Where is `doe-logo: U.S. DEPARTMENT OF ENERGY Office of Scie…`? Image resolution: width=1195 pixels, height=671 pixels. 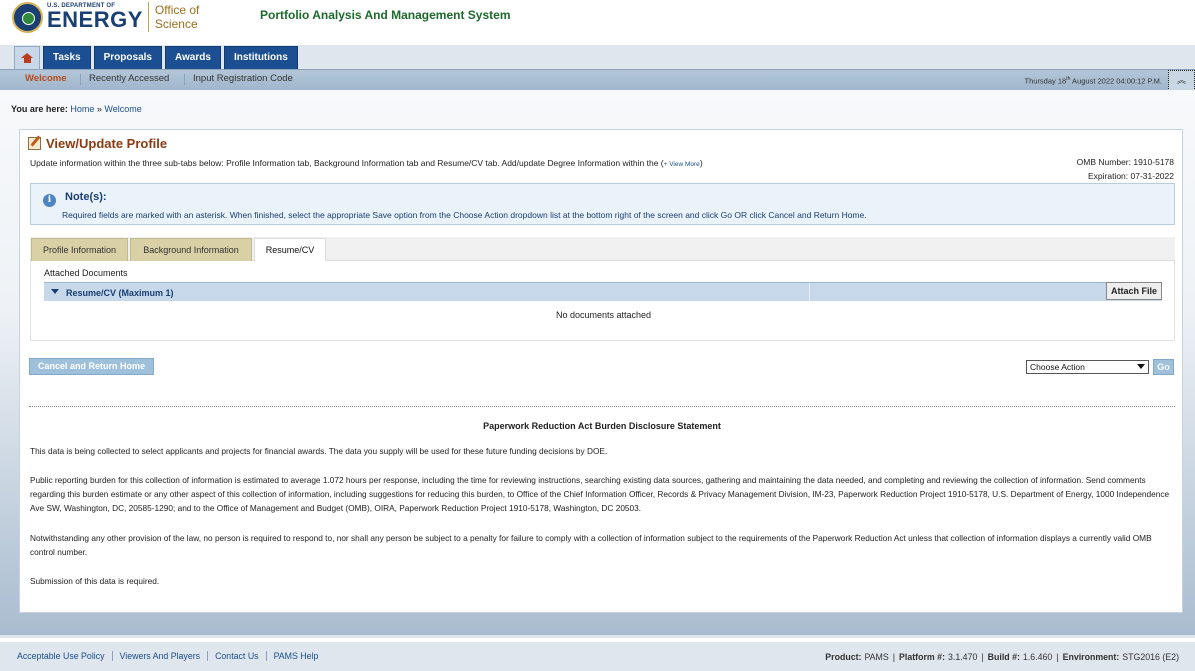
doe-logo: U.S. DEPARTMENT OF ENERGY Office of Scie… is located at coordinates (105, 17).